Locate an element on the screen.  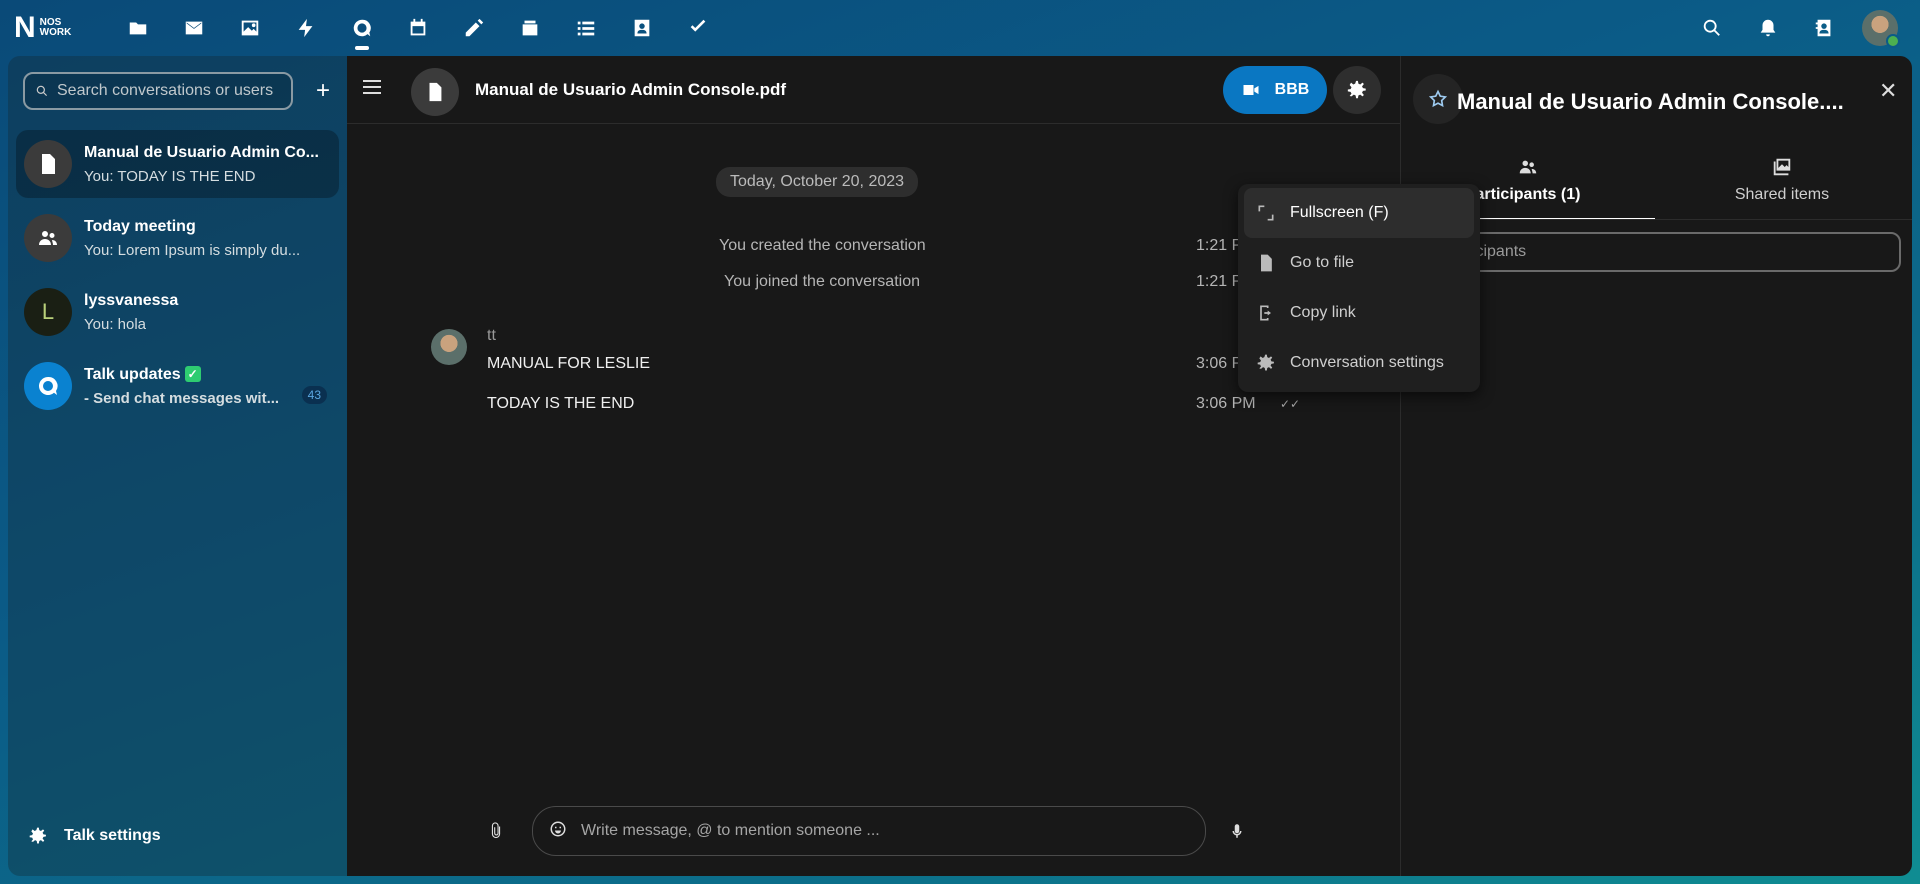
nos-work-logo: N NOS WORK is located at coordinates (51, 28).